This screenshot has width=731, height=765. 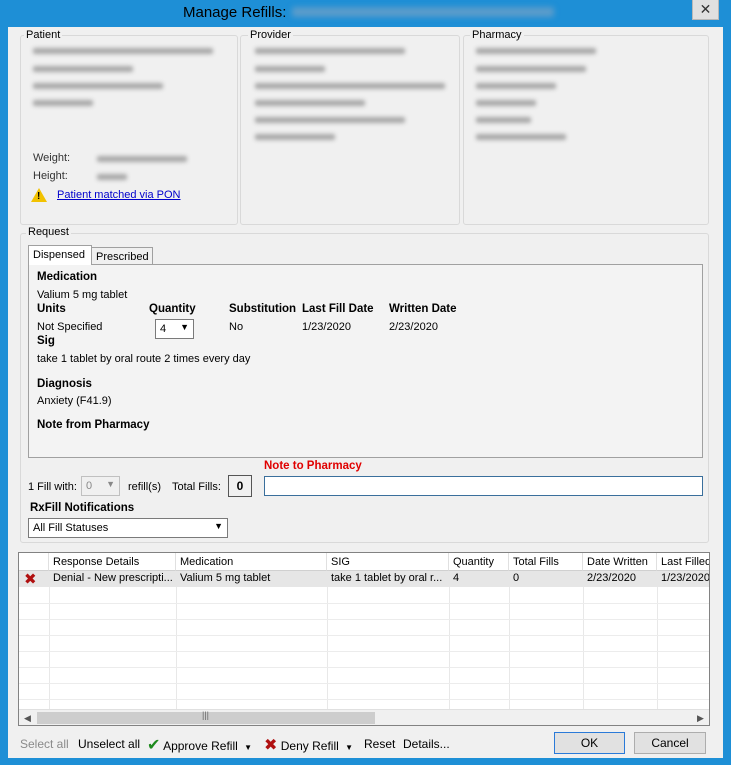 What do you see at coordinates (516, 578) in the screenshot?
I see `row-total-fills: 0` at bounding box center [516, 578].